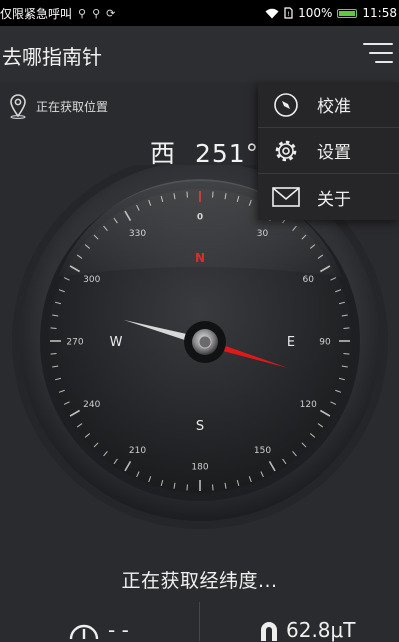  Describe the element at coordinates (91, 405) in the screenshot. I see `dial-degree-label: 240` at that location.